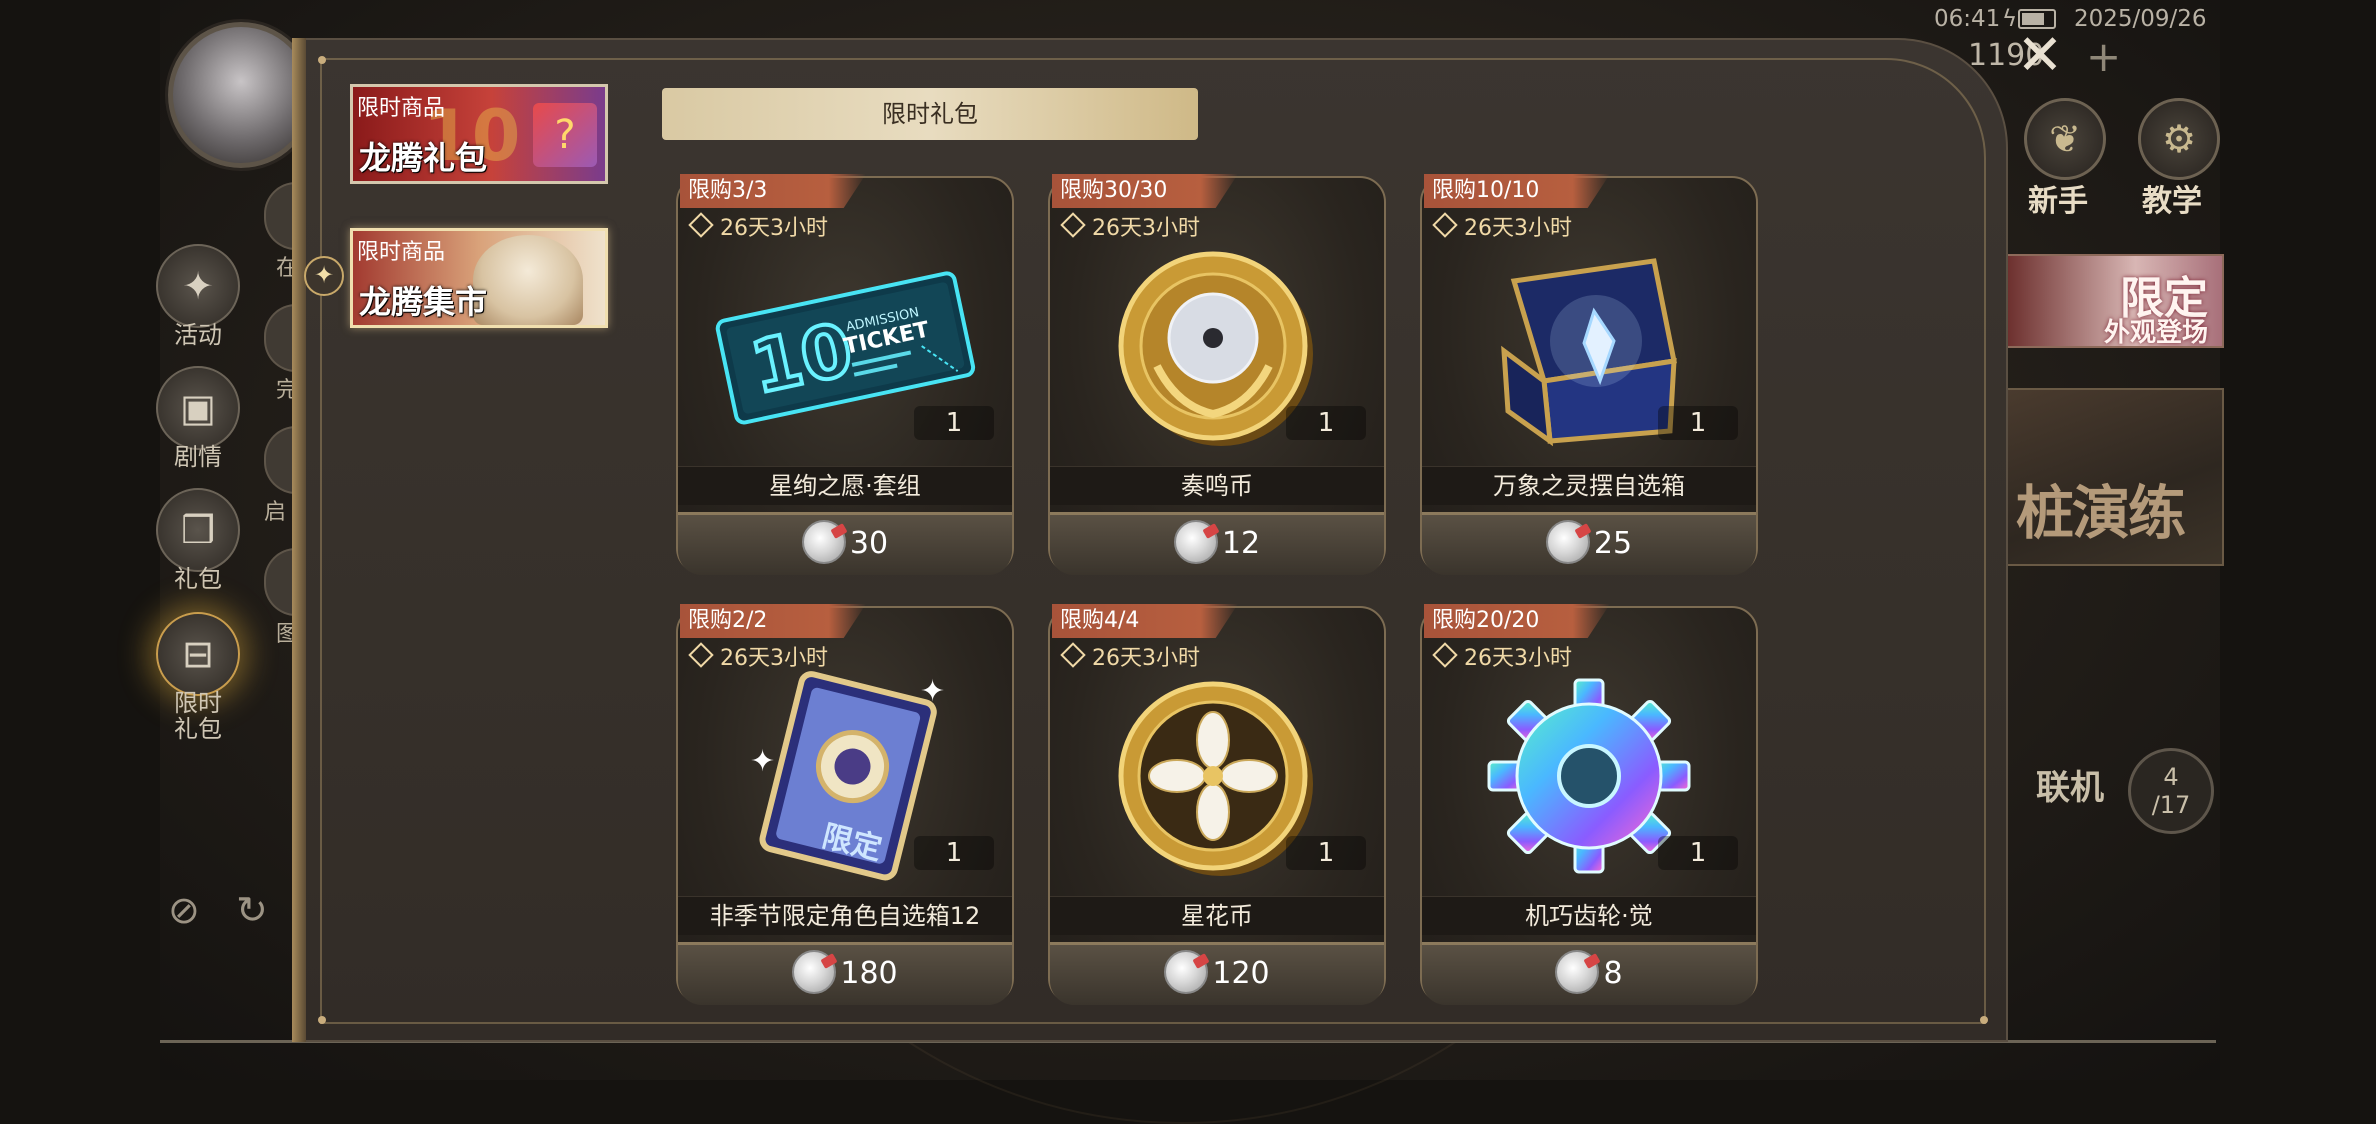  Describe the element at coordinates (845, 804) in the screenshot. I see `product-card: 限购2/2 26天3小时 限定 ✦ ✦ 1 非季节限定角色自选箱12 180` at that location.